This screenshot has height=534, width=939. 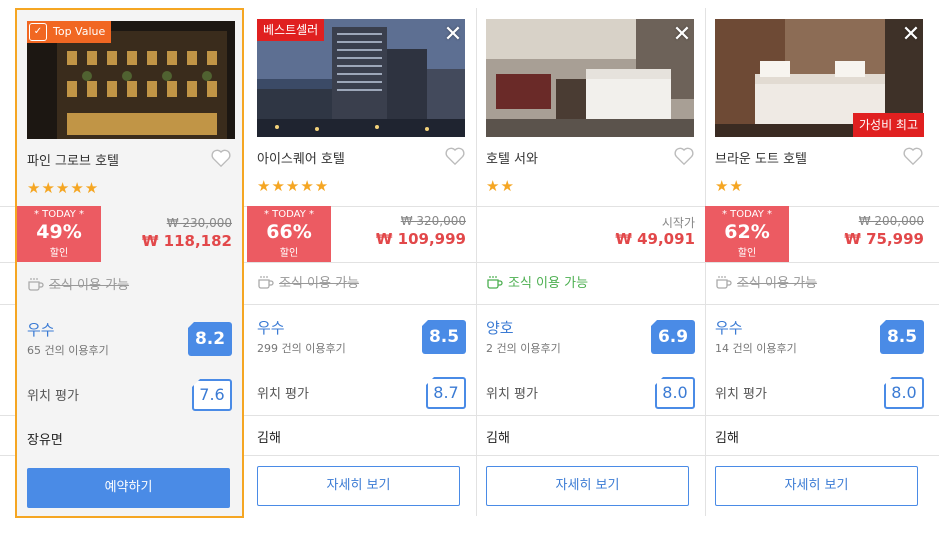 What do you see at coordinates (186, 241) in the screenshot?
I see `sale-price: ₩ 118,182` at bounding box center [186, 241].